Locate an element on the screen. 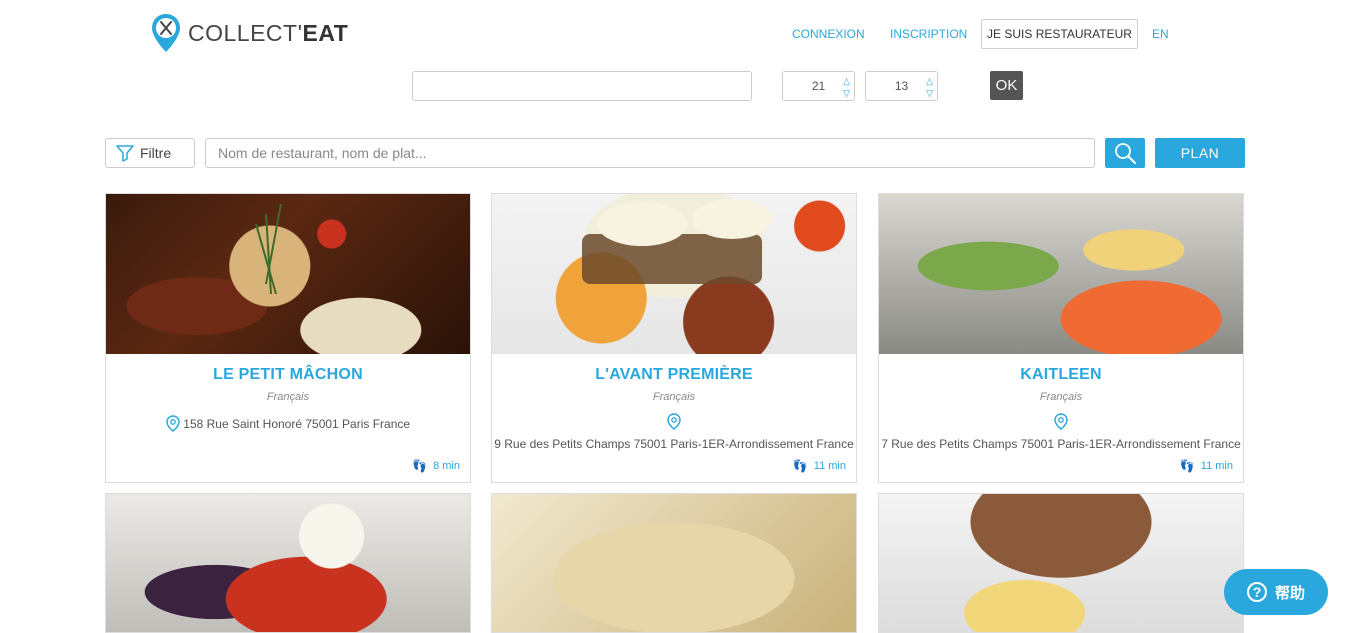 The height and width of the screenshot is (633, 1349). help-button: ? 帮助 is located at coordinates (1276, 592).